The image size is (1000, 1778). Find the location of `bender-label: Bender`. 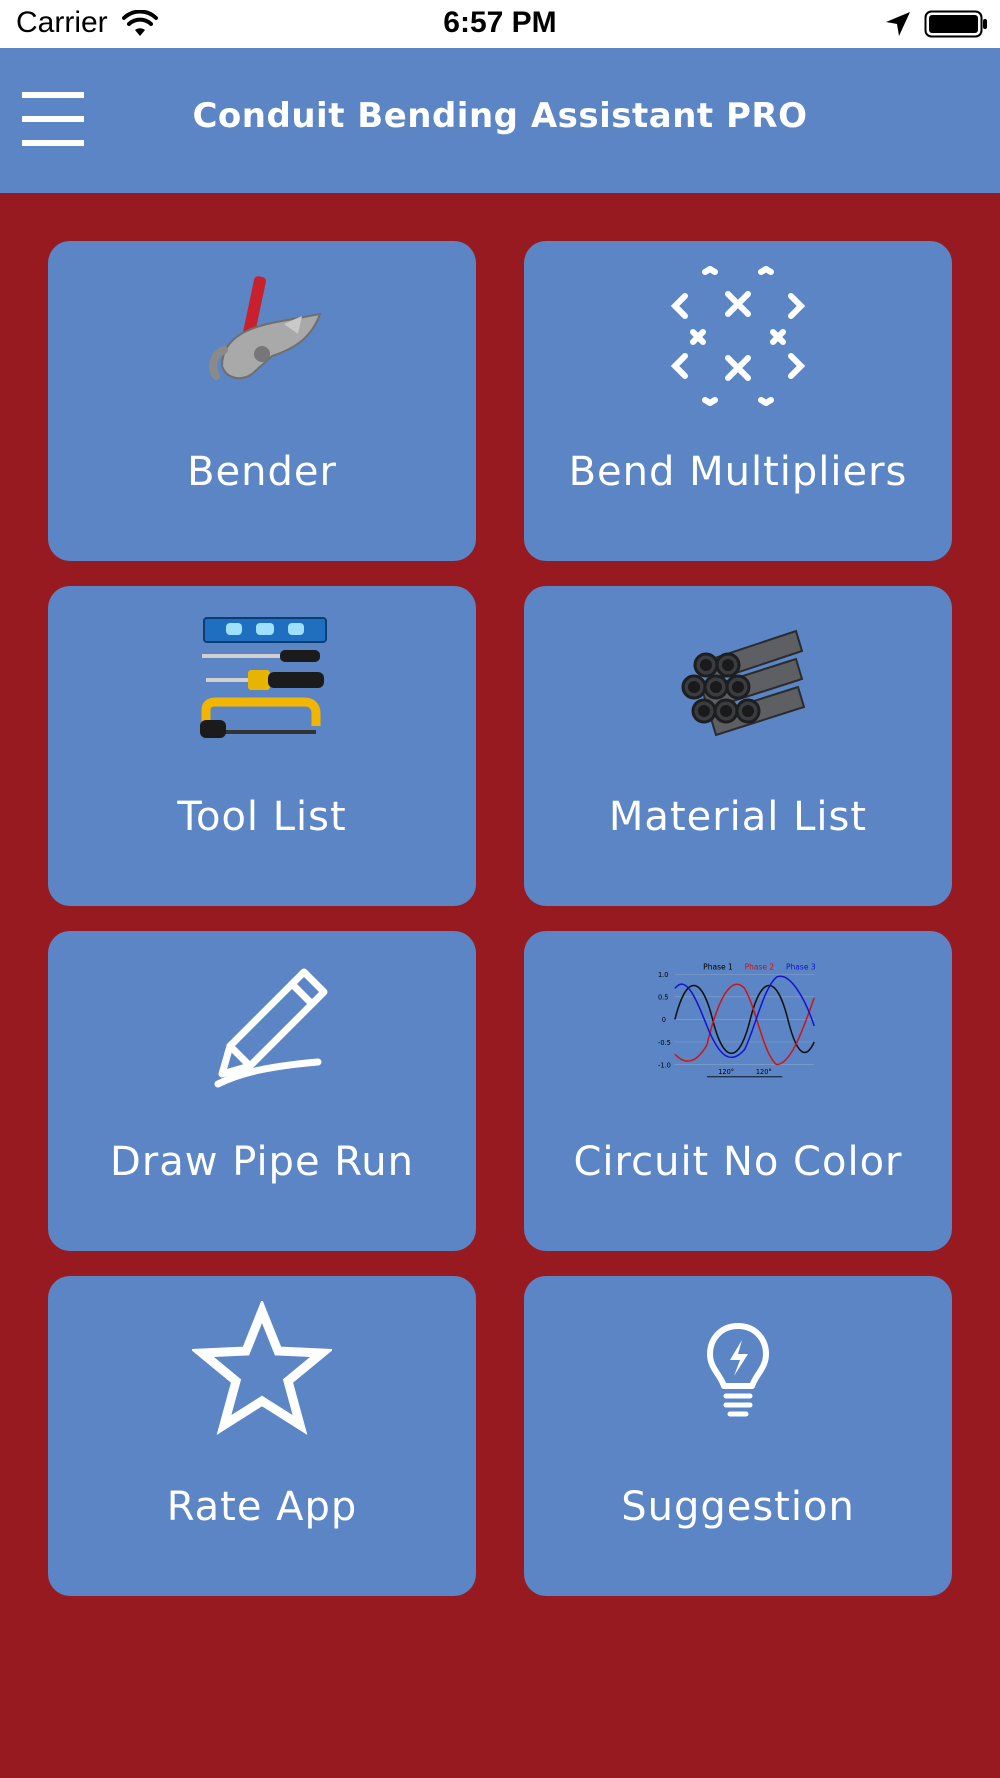

bender-label: Bender is located at coordinates (262, 472).